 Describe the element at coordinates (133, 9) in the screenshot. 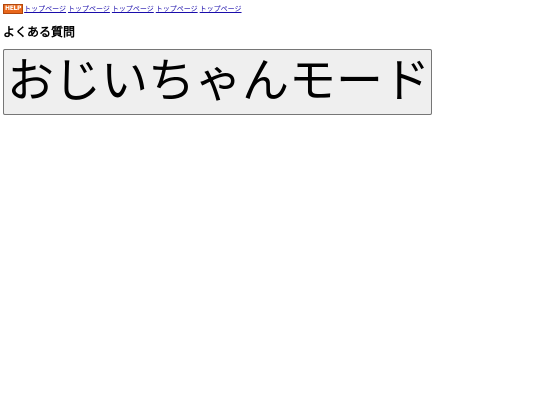

I see `nav-link-top-3: トップページ` at that location.